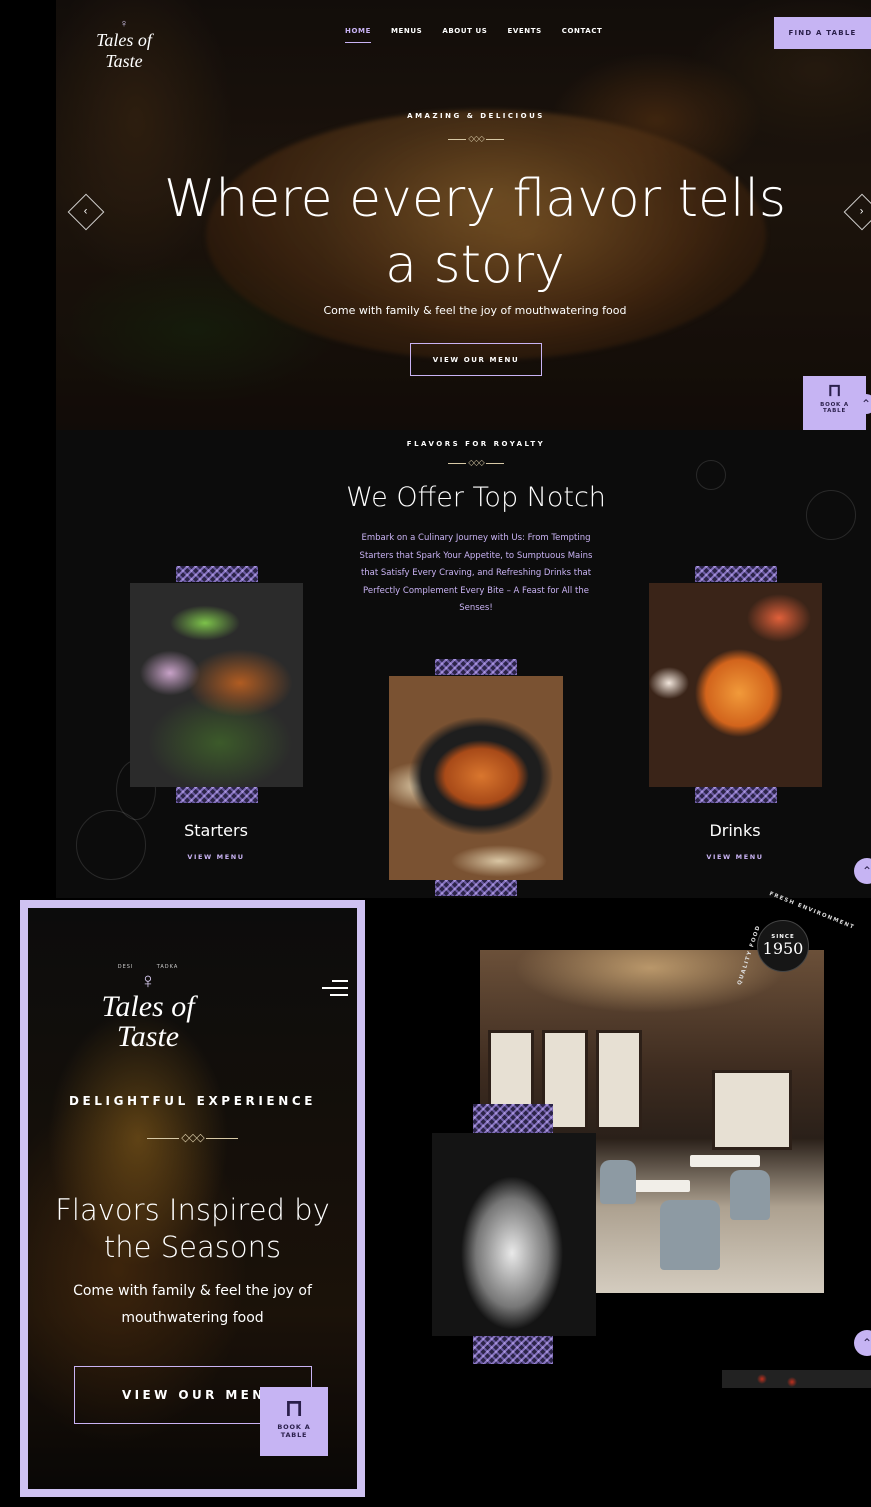 The width and height of the screenshot is (871, 1507). I want to click on logo-text: Tales of Taste, so click(124, 50).